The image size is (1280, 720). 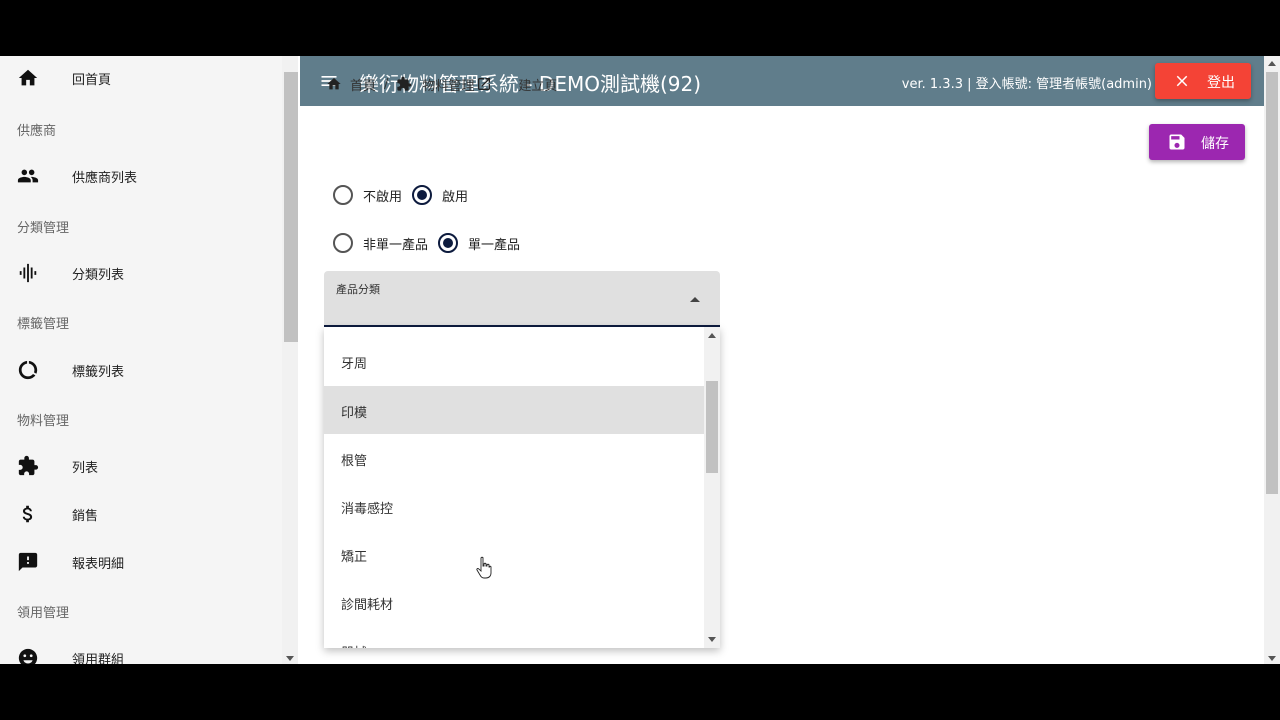 I want to click on page-scrollbar-thumb, so click(x=1272, y=283).